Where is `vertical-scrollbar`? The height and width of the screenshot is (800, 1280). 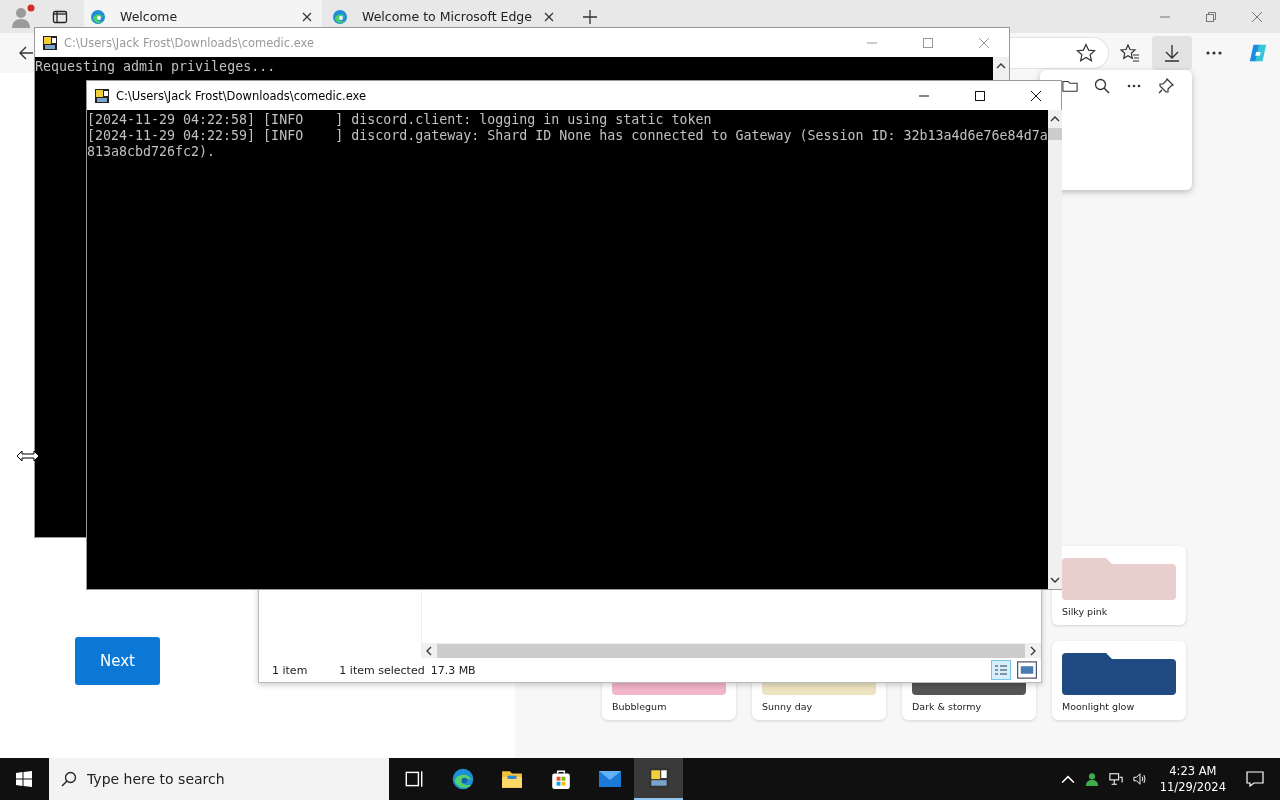
vertical-scrollbar is located at coordinates (1054, 349).